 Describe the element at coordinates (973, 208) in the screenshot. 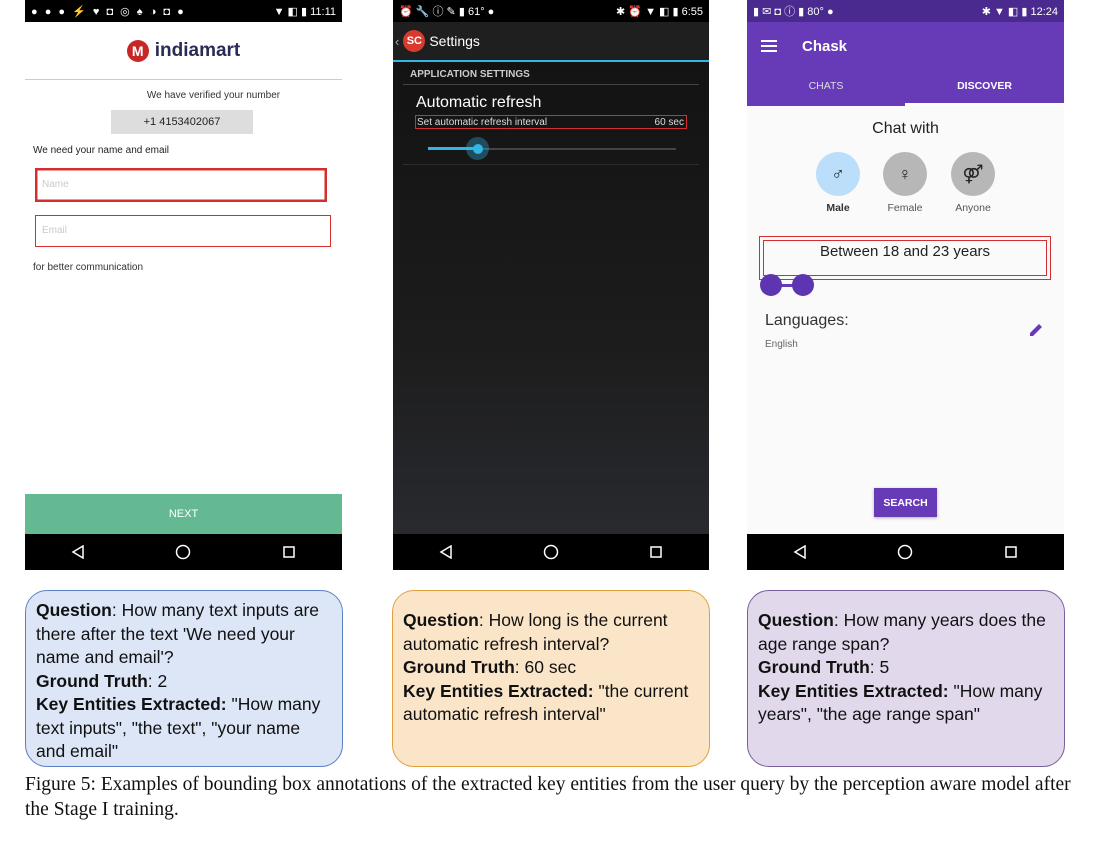

I see `anyone-label: Anyone` at that location.